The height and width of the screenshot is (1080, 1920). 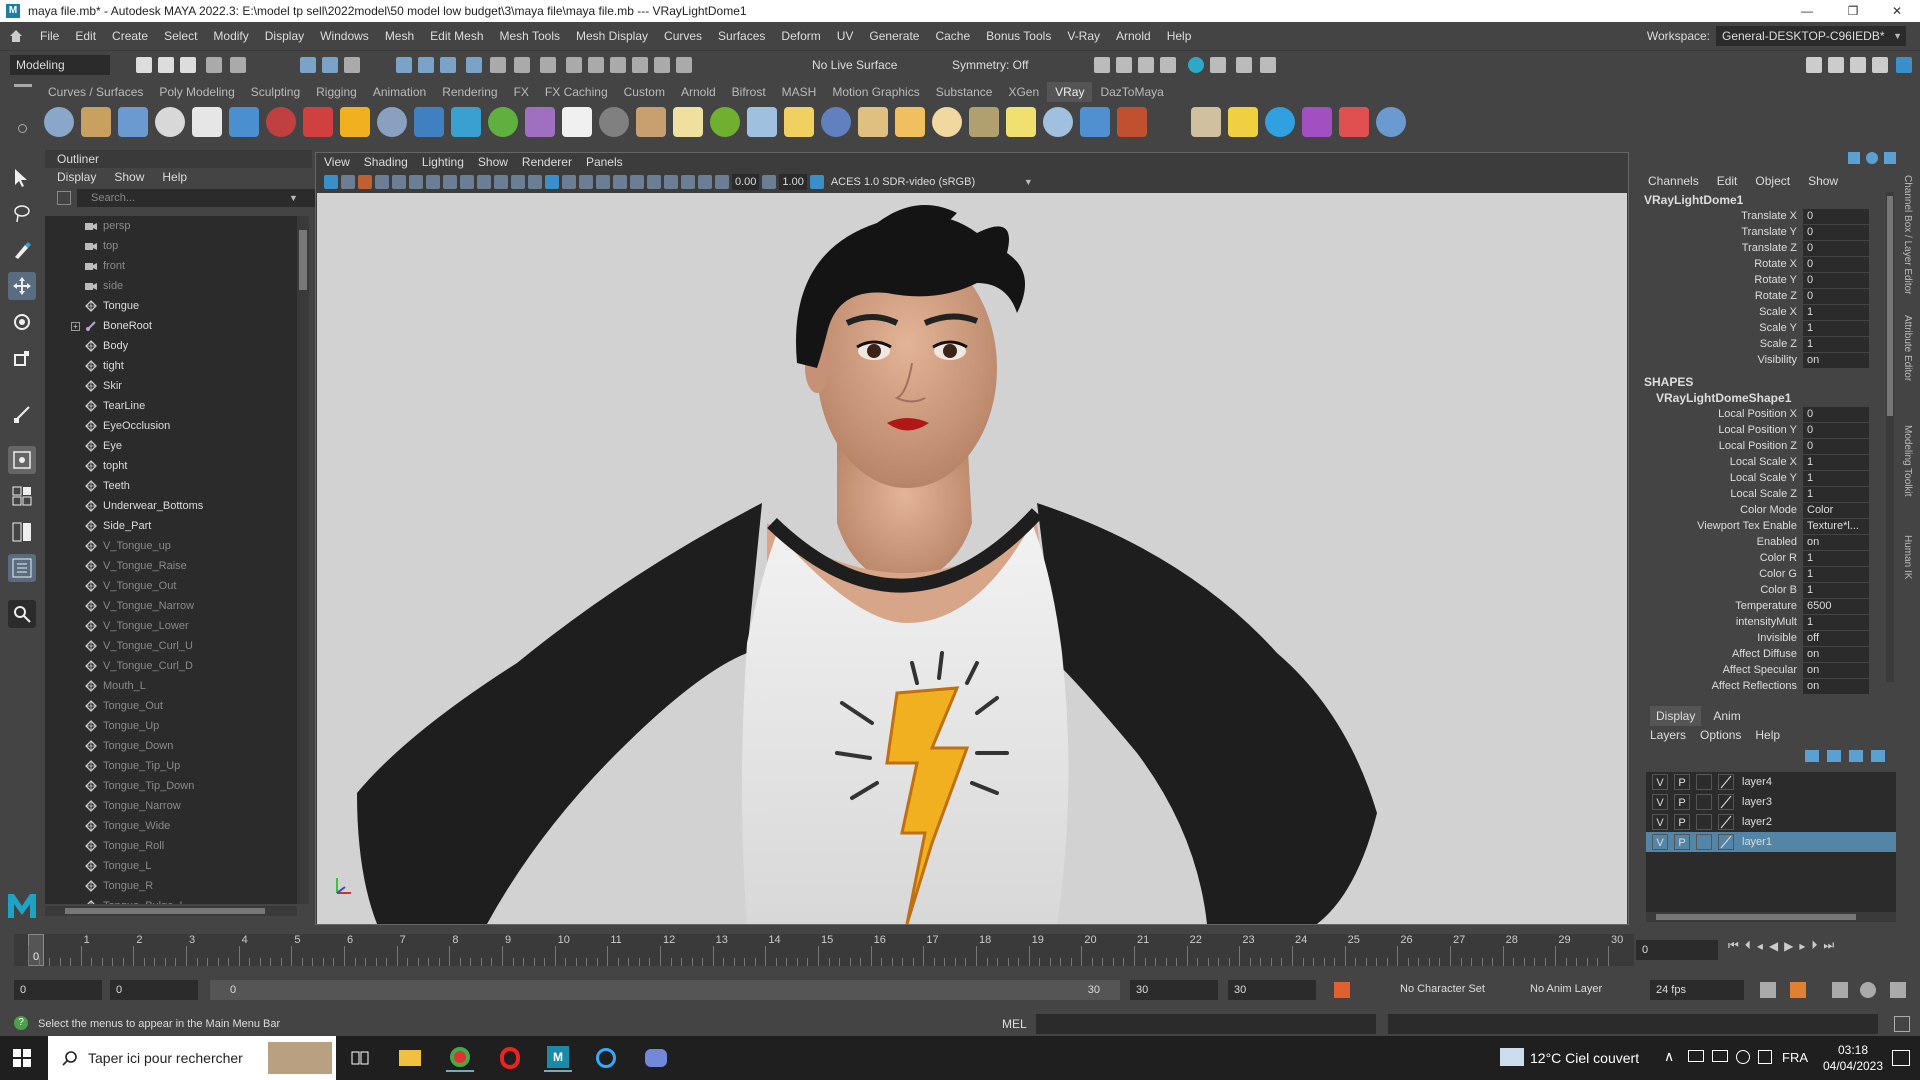 I want to click on channel-label: Scale Z, so click(x=1721, y=344).